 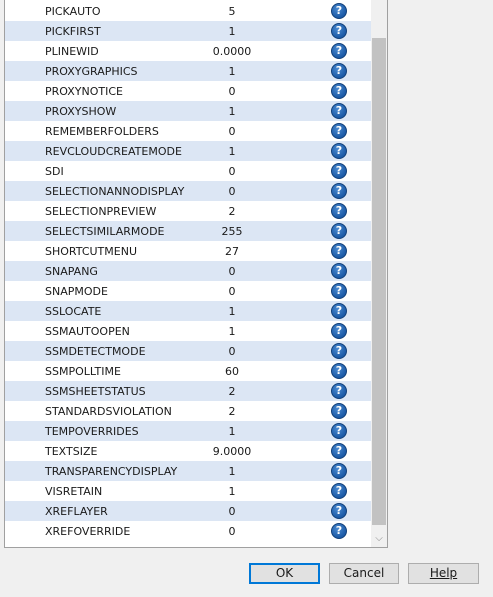 What do you see at coordinates (188, 251) in the screenshot?
I see `variable-row: SHORTCUTMENU 27?` at bounding box center [188, 251].